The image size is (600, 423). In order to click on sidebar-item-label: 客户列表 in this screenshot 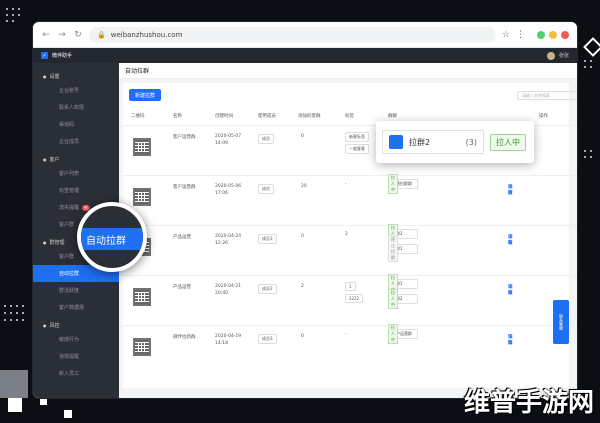, I will do `click(69, 174)`.